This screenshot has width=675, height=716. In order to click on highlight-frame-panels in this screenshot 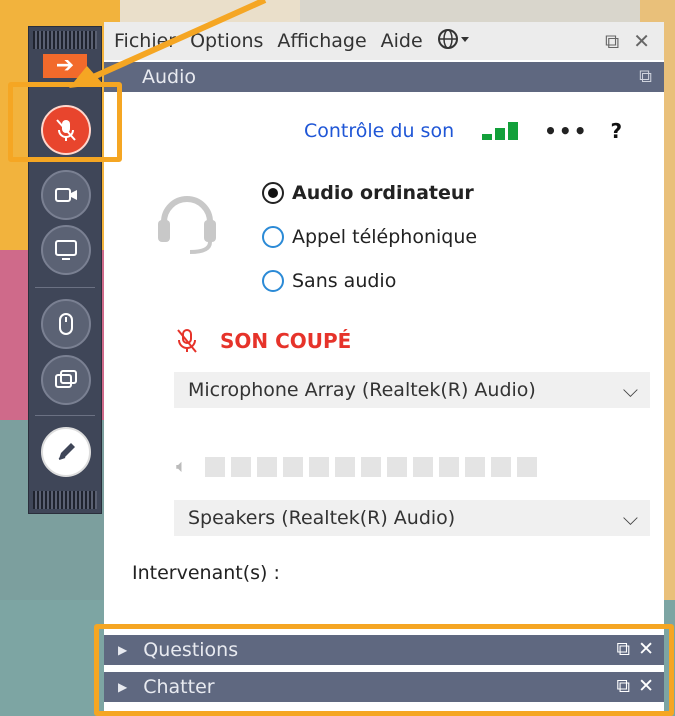, I will do `click(384, 670)`.